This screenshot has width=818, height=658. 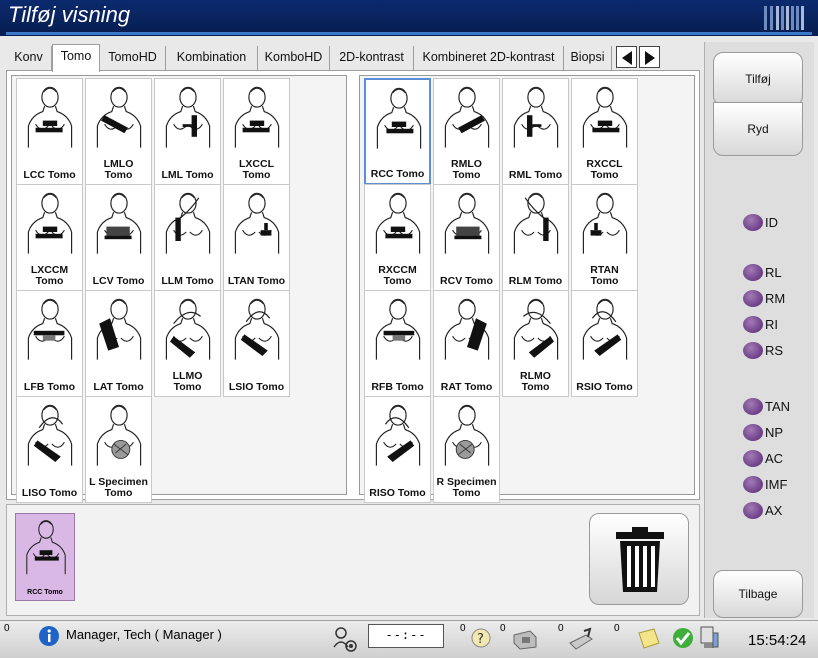 What do you see at coordinates (397, 343) in the screenshot?
I see `view-tile: RFB Tomo` at bounding box center [397, 343].